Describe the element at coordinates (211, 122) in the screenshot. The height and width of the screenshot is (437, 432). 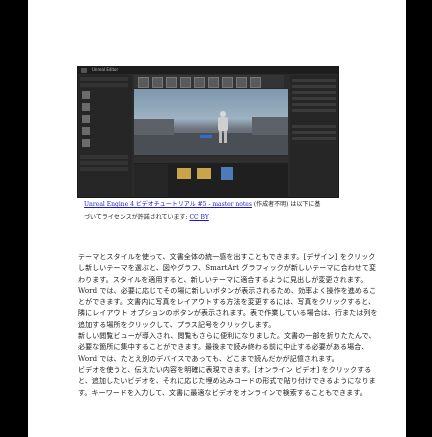
I see `editor-viewport` at that location.